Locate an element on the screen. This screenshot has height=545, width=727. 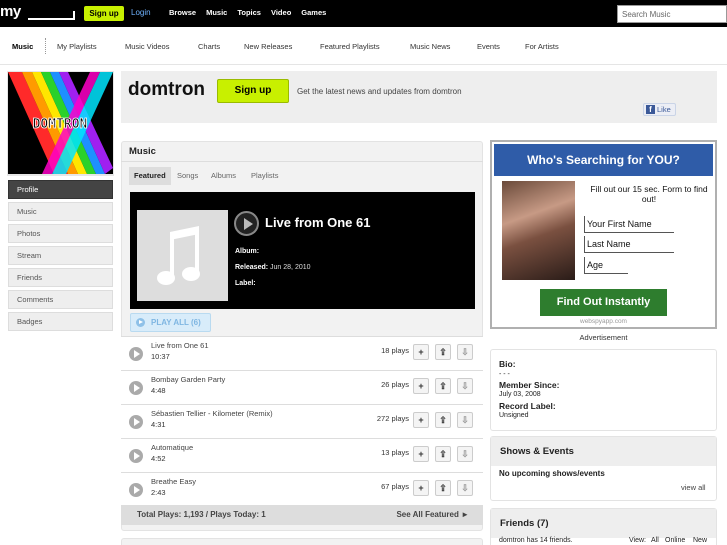
ad-first-name-field: Your First Name is located at coordinates (629, 224).